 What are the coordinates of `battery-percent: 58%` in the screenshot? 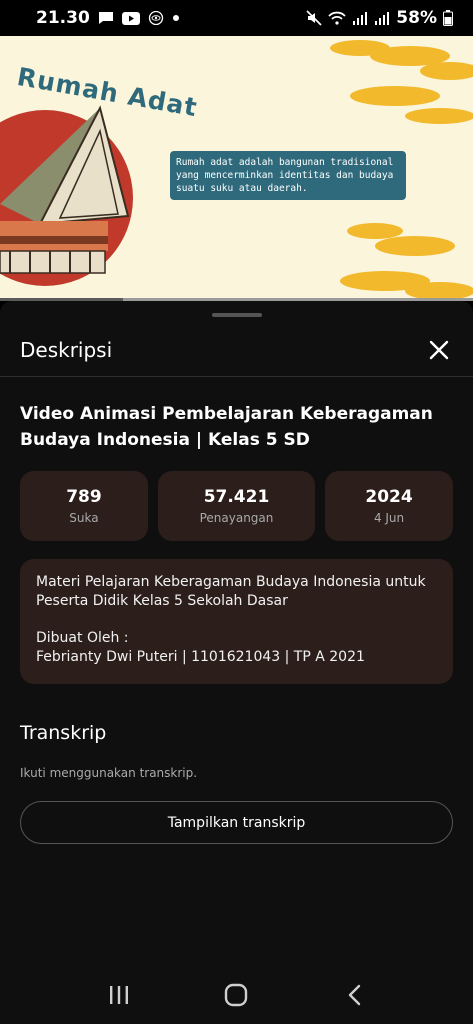 It's located at (416, 18).